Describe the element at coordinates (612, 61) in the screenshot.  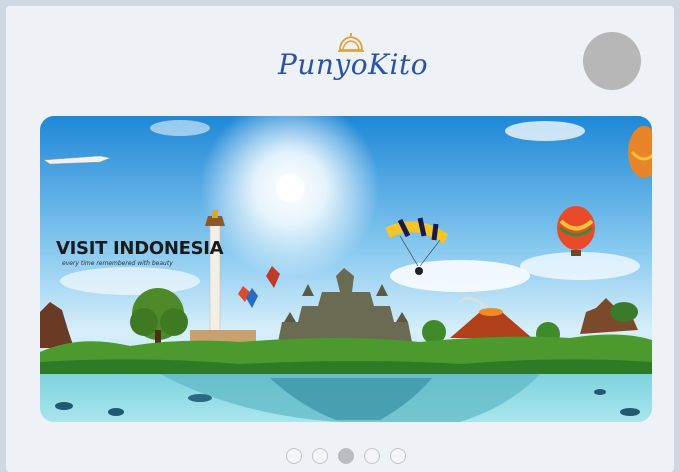
I see `avatar` at that location.